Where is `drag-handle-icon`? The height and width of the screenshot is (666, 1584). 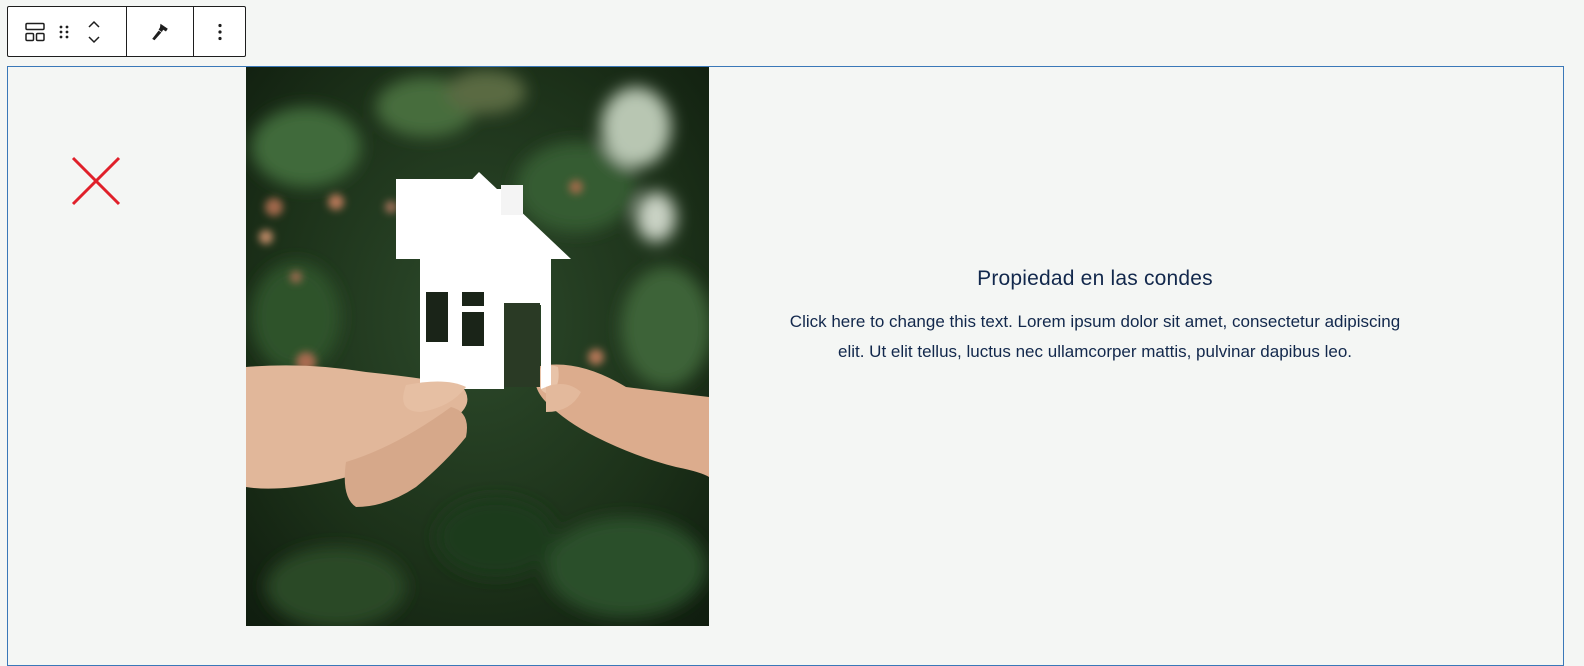 drag-handle-icon is located at coordinates (64, 31).